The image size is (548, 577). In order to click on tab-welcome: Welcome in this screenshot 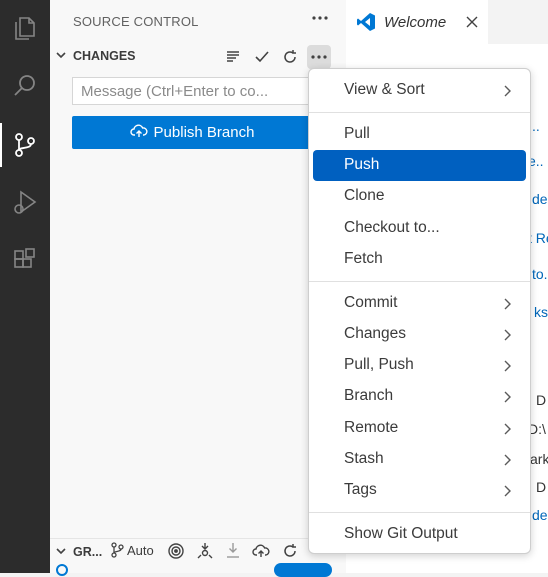, I will do `click(417, 22)`.